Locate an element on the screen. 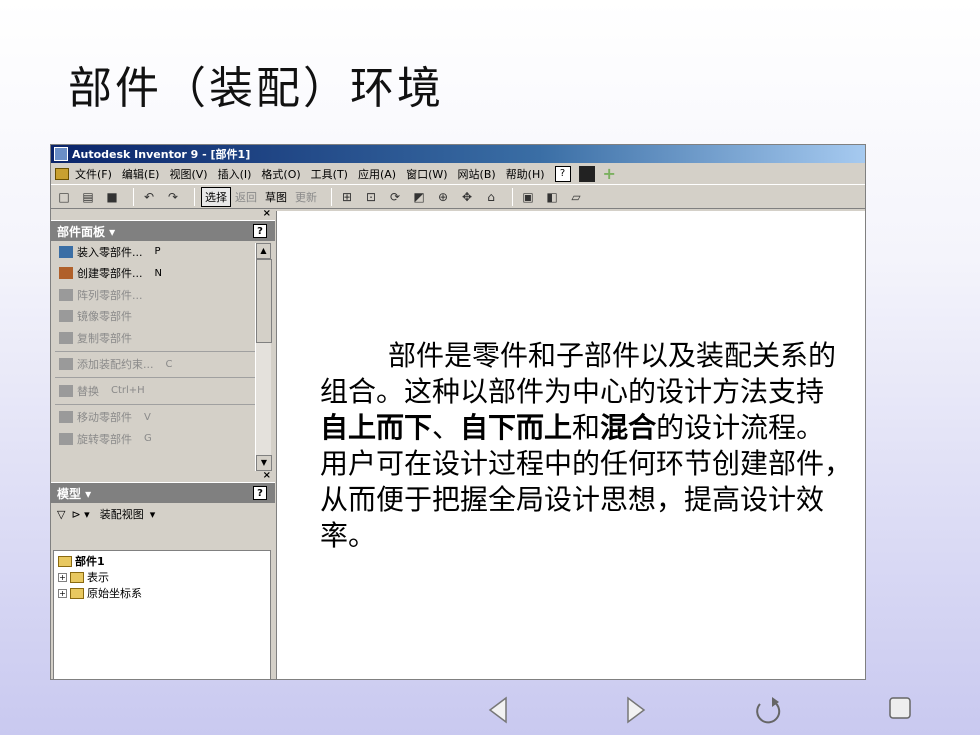 This screenshot has width=980, height=735. replace-item: 替换 Ctrl+H is located at coordinates (163, 391).